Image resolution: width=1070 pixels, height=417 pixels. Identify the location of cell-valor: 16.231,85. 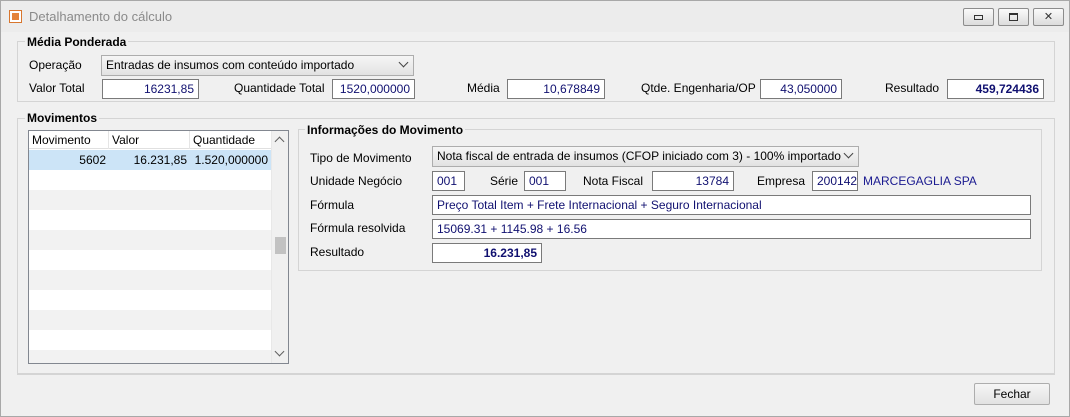
(160, 160).